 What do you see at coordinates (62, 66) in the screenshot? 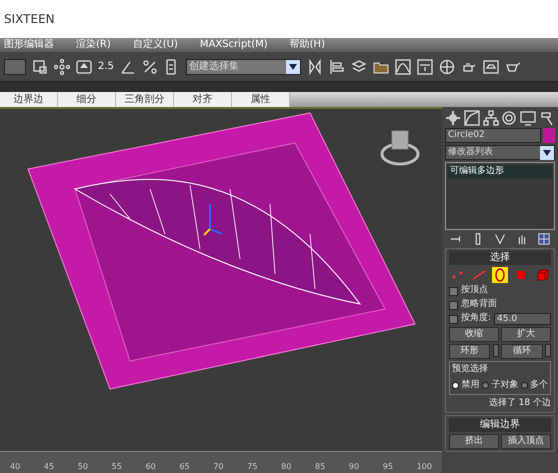
I see `nodes-icon` at bounding box center [62, 66].